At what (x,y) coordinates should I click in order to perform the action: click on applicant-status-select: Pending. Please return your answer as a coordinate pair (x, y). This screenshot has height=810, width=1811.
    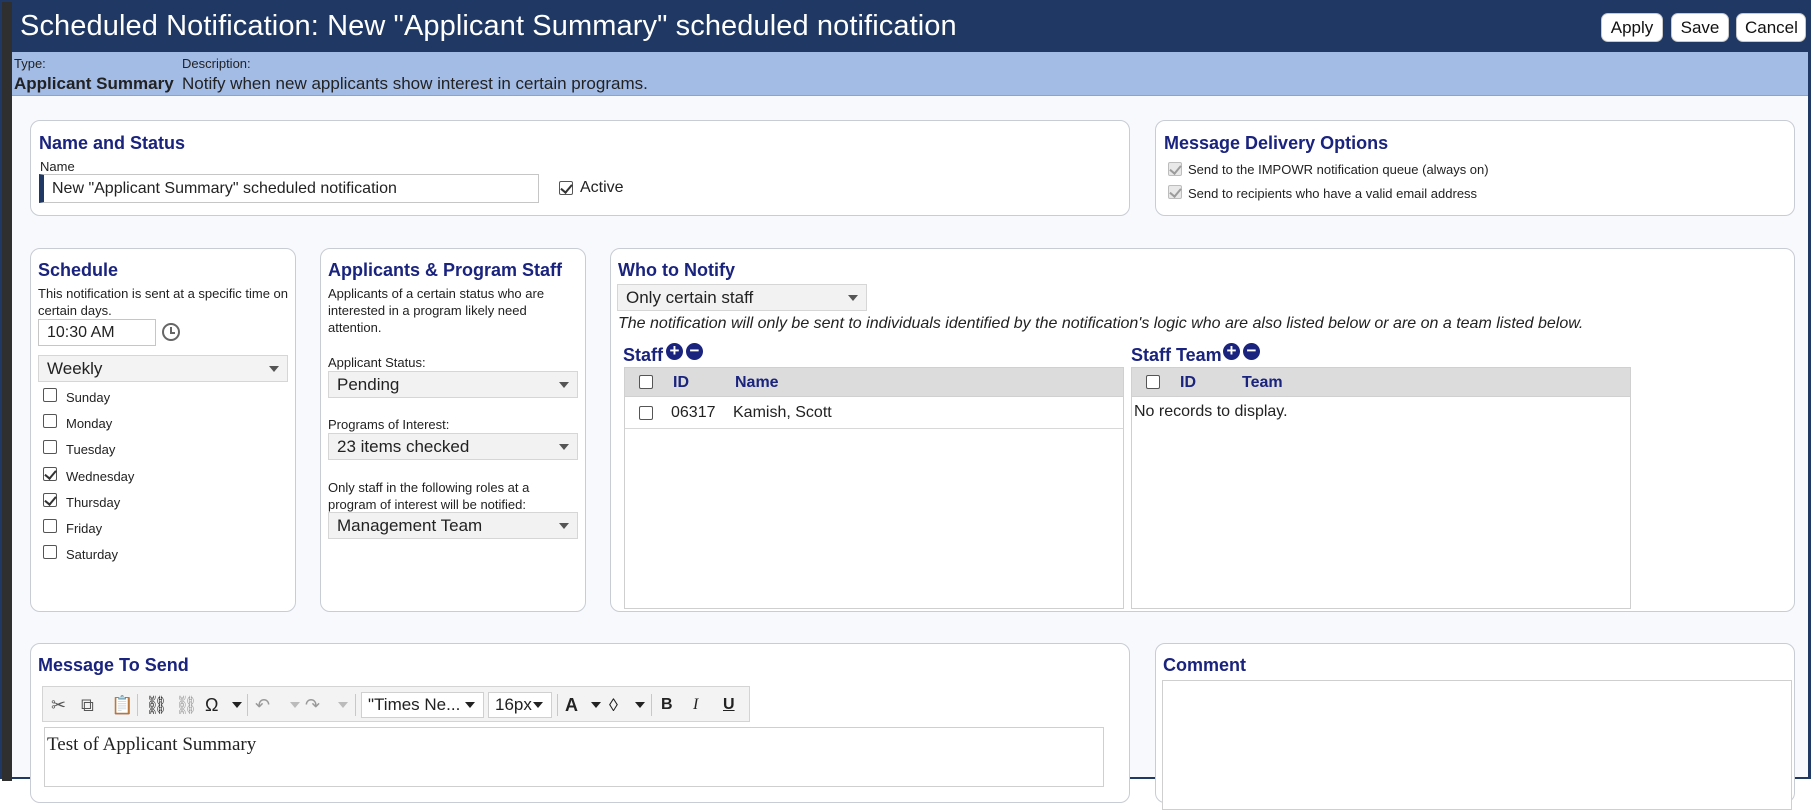
    Looking at the image, I should click on (453, 384).